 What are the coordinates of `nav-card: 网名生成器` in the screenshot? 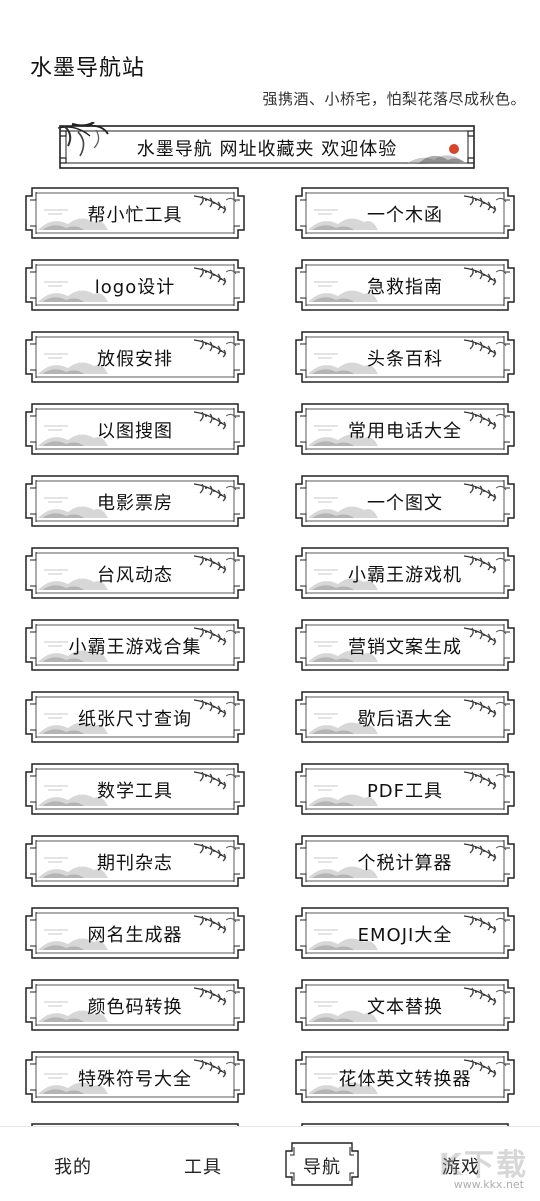 It's located at (135, 933).